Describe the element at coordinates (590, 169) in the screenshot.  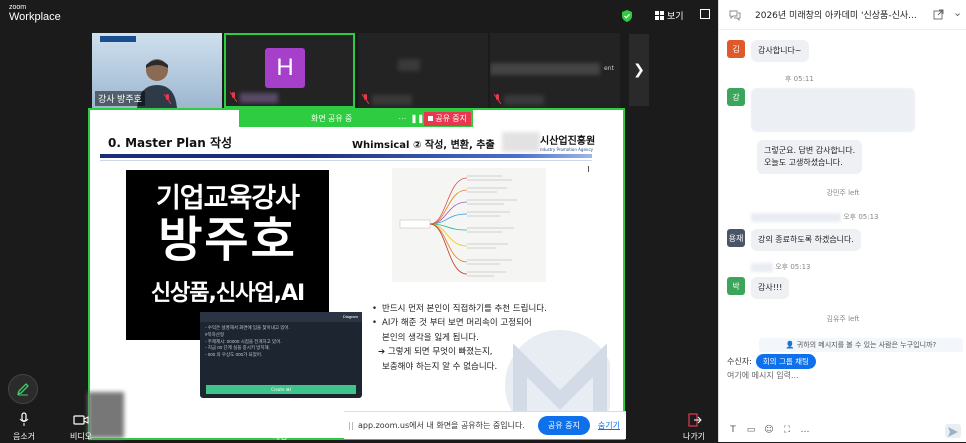
I see `cursor-icon` at that location.